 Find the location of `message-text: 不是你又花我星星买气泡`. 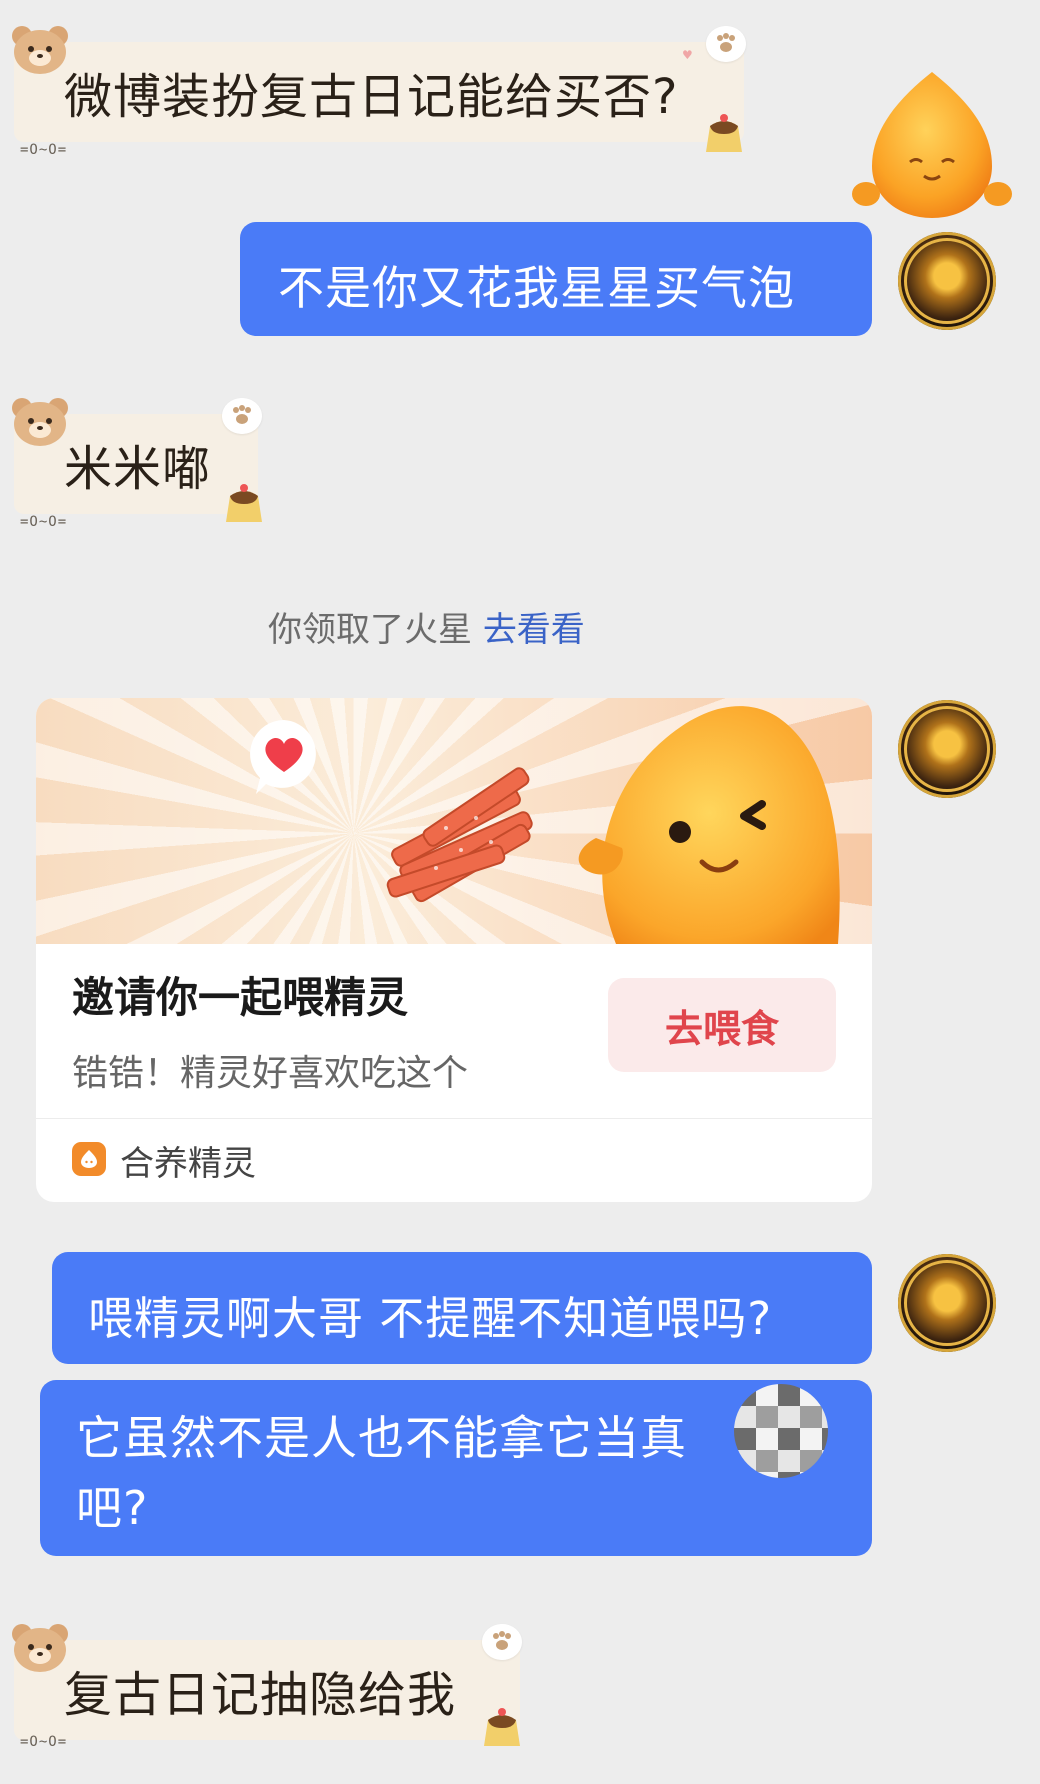

message-text: 不是你又花我星星买气泡 is located at coordinates (536, 288).